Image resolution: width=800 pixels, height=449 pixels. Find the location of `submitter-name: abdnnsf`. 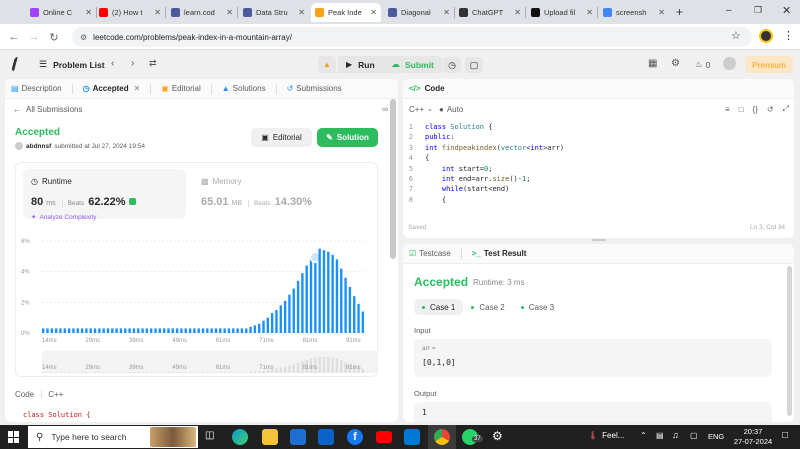

submitter-name: abdnnsf is located at coordinates (38, 146).